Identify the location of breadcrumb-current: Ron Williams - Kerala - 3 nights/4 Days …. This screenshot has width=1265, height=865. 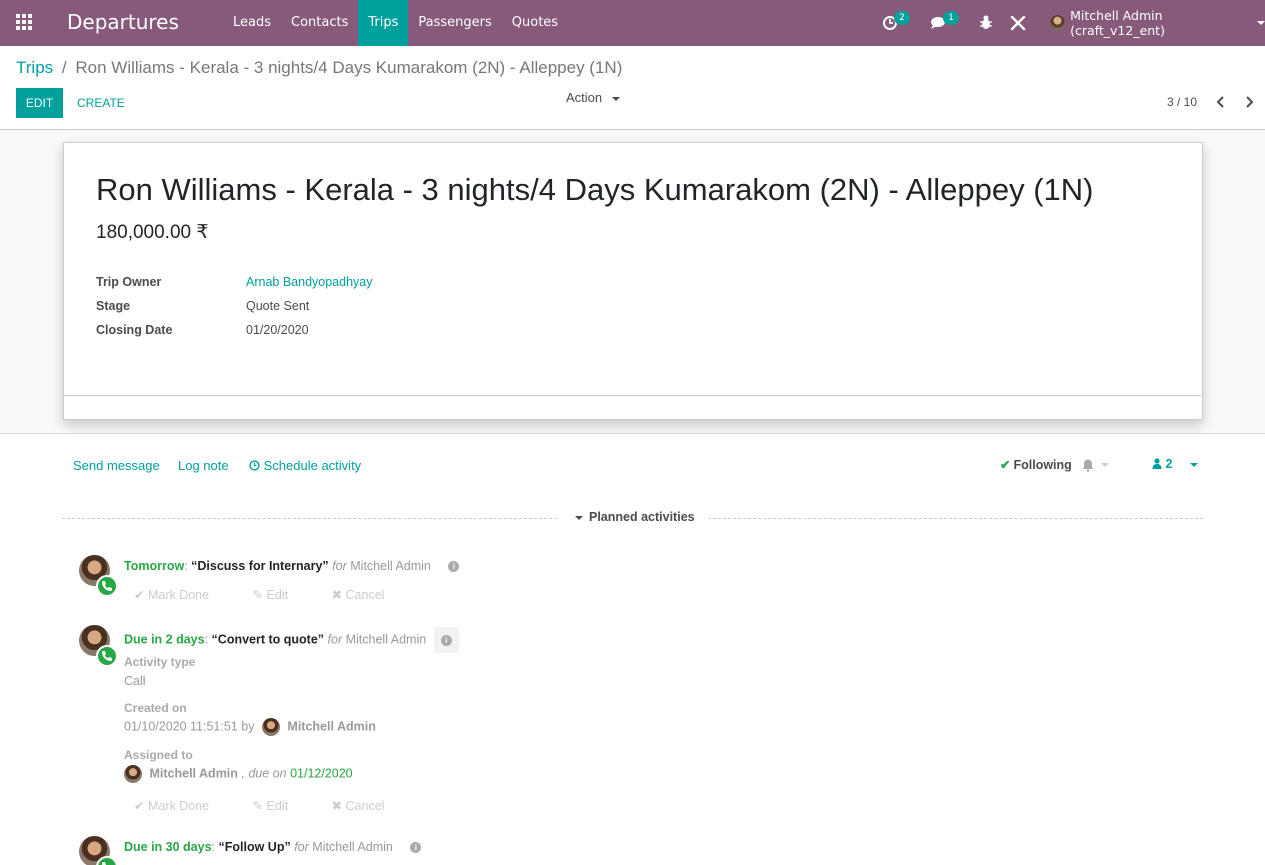
(349, 67).